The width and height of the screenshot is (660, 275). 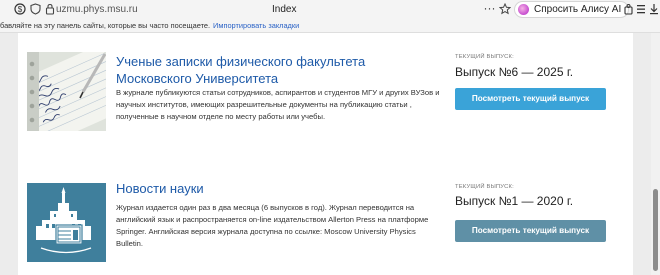 I want to click on alice-icon, so click(x=523, y=9).